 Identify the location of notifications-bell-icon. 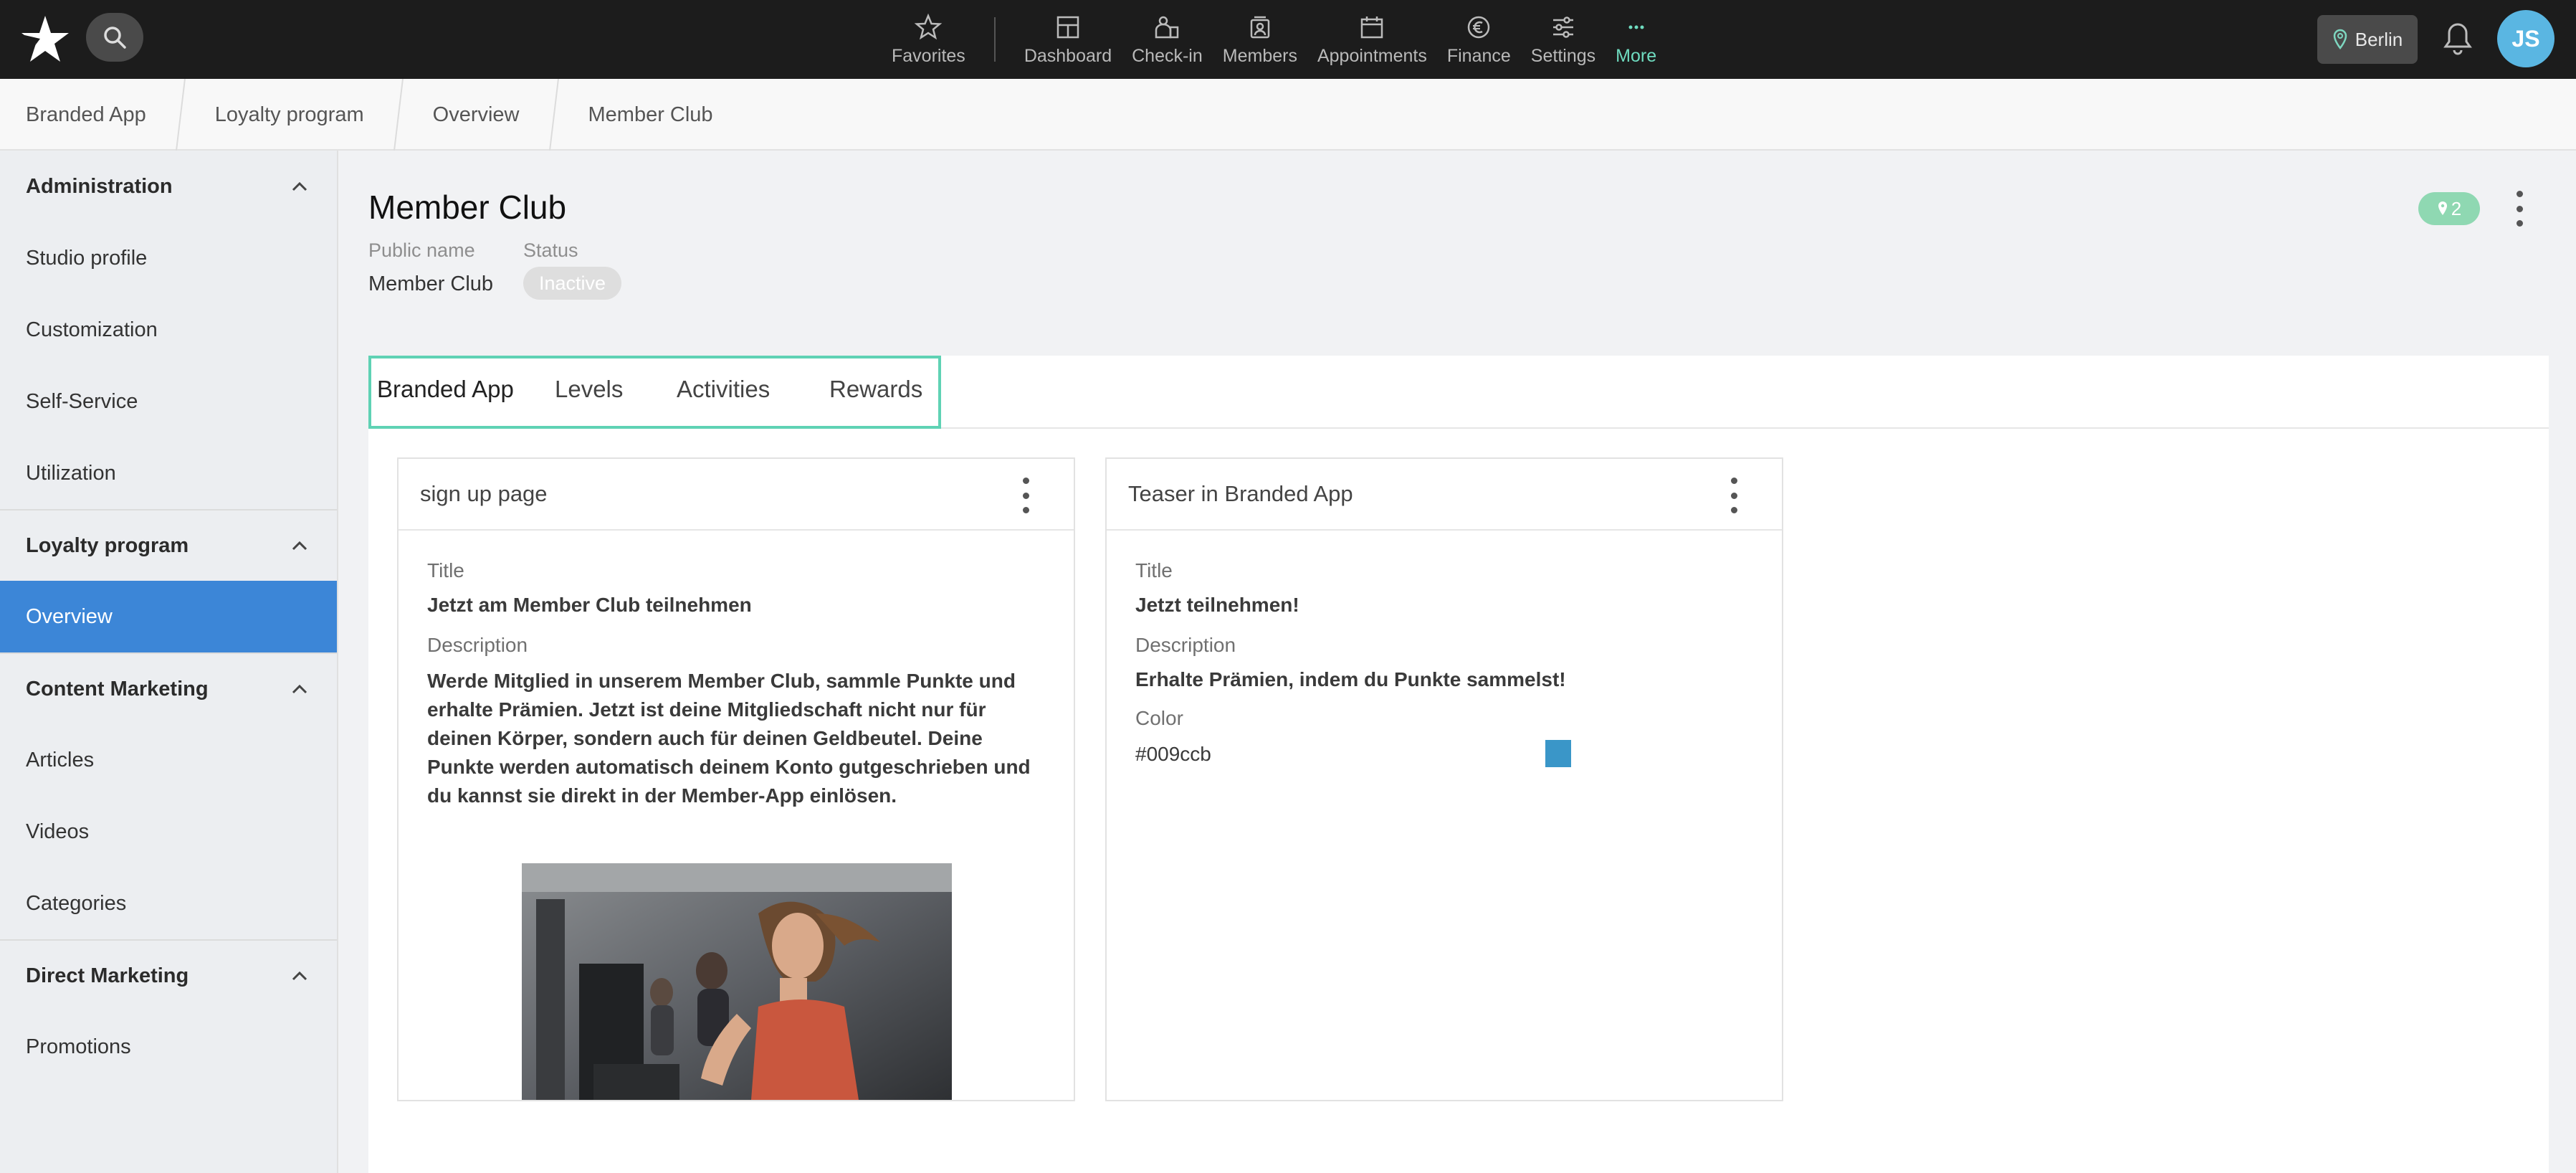
(2458, 40).